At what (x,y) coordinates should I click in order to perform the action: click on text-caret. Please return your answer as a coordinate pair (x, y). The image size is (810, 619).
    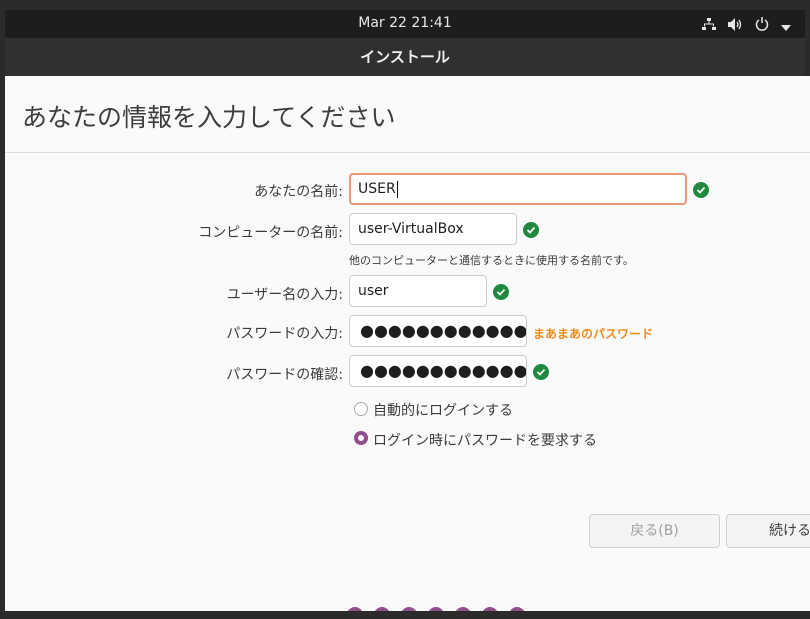
    Looking at the image, I should click on (397, 189).